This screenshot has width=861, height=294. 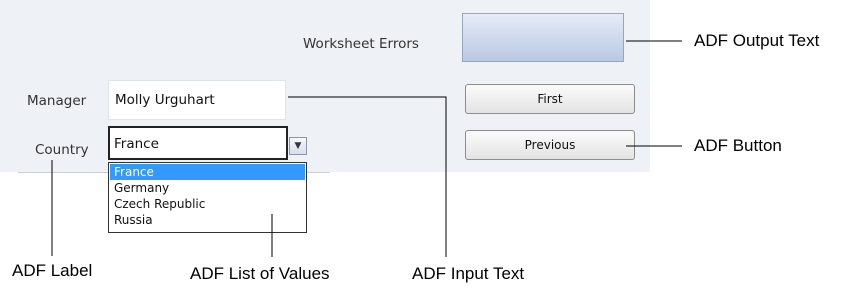 I want to click on leader-line-input-text, so click(x=367, y=176).